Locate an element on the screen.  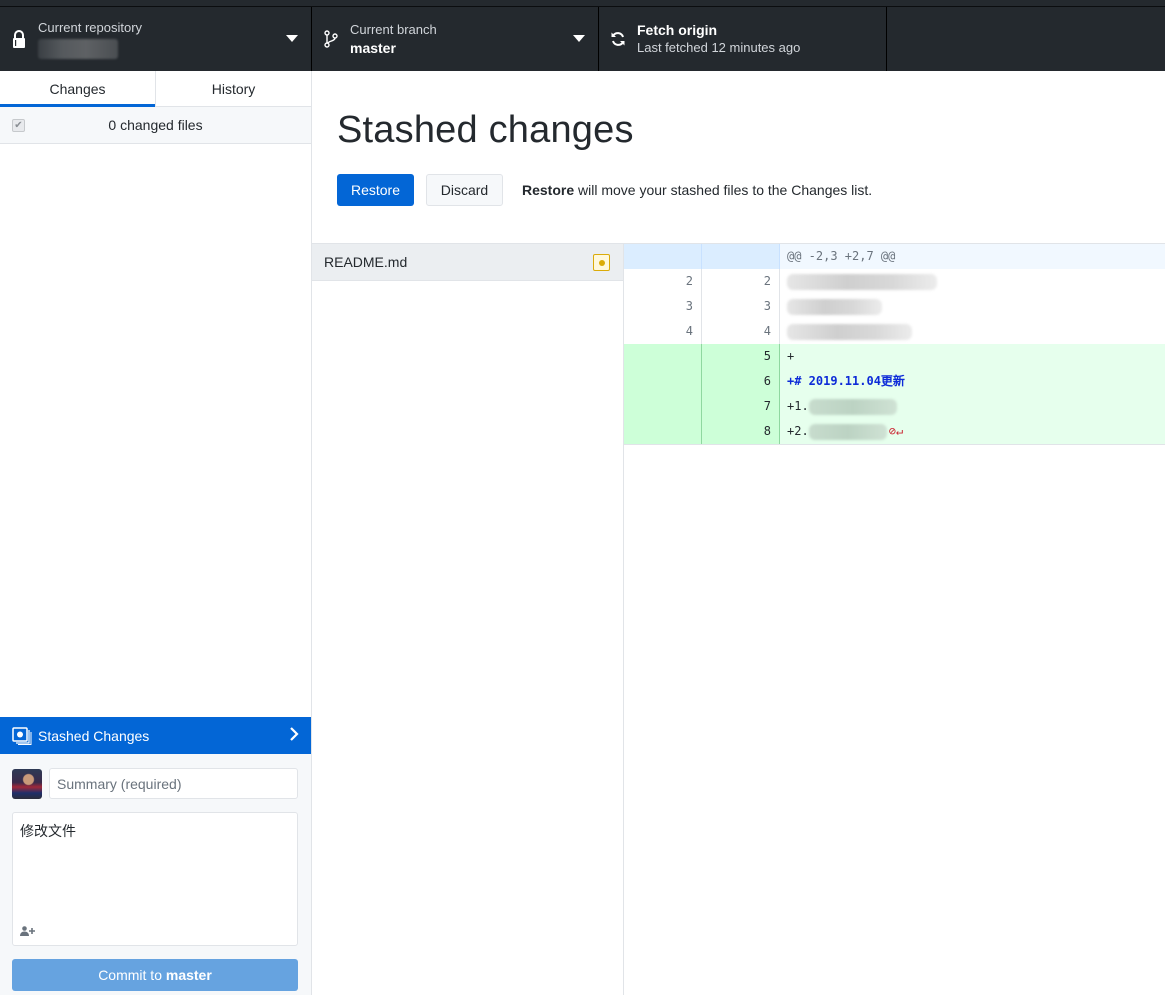
select-all-checkbox: ✔ is located at coordinates (18, 125).